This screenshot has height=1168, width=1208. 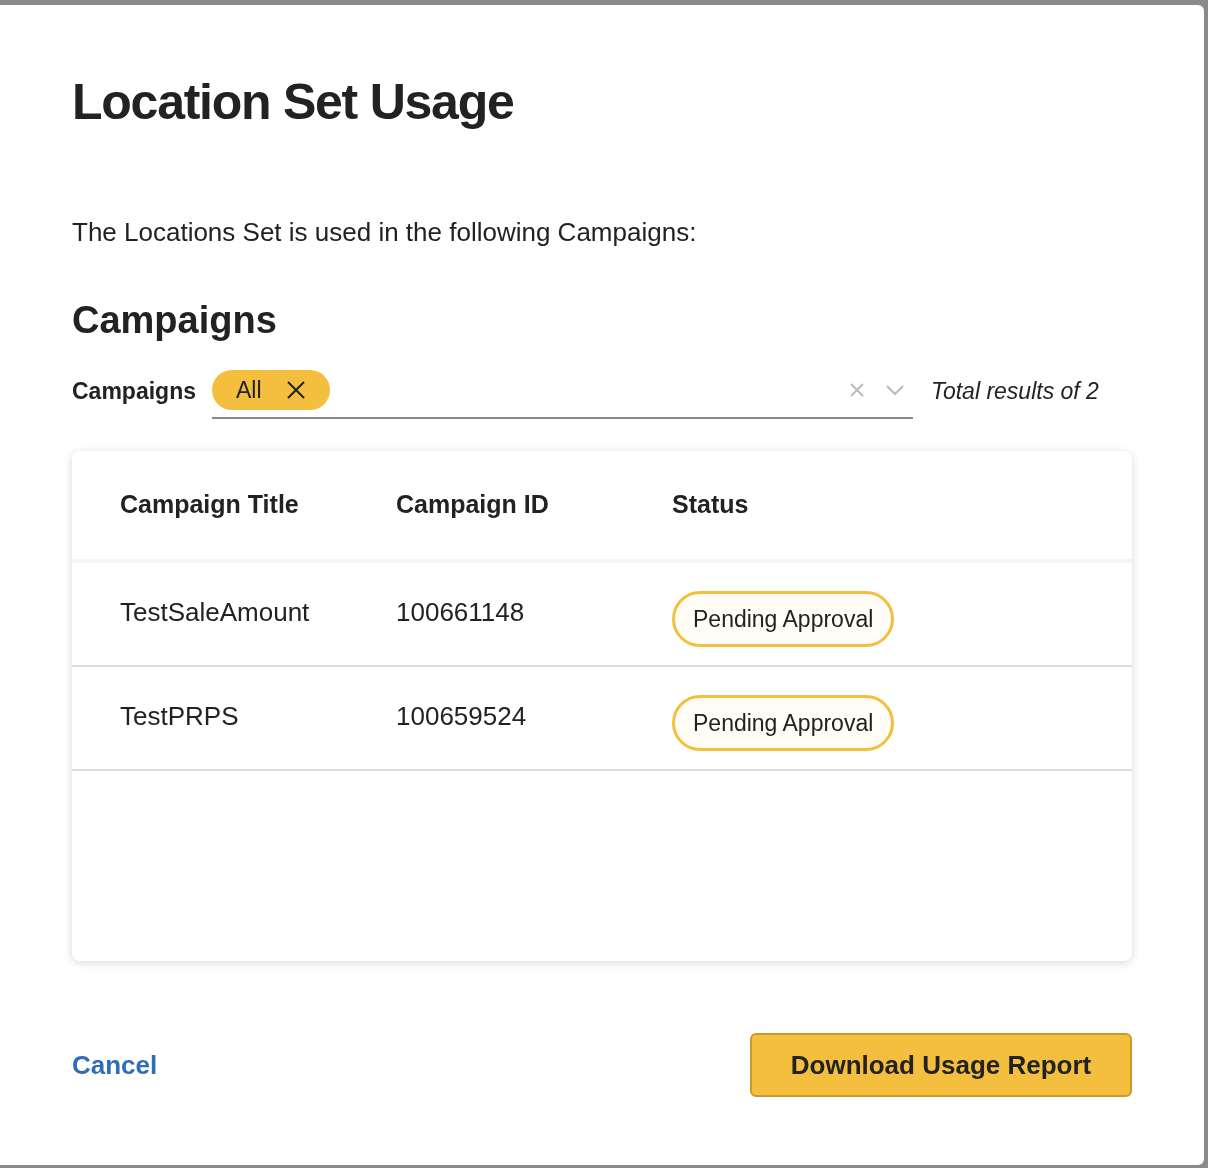 I want to click on filter-chip: All, so click(x=271, y=390).